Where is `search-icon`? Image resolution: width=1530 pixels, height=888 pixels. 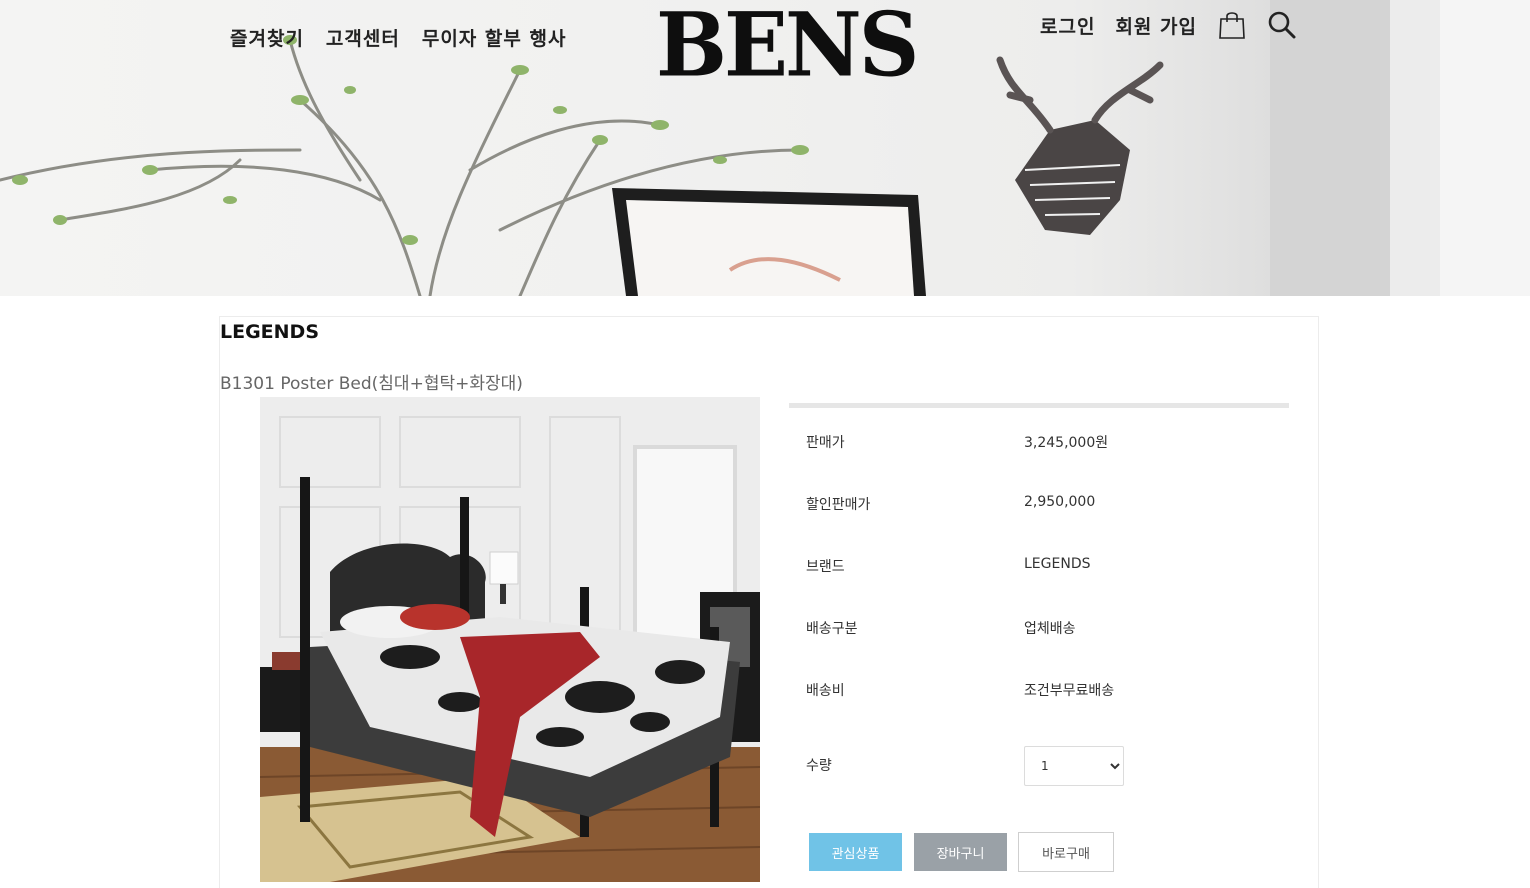 search-icon is located at coordinates (1282, 25).